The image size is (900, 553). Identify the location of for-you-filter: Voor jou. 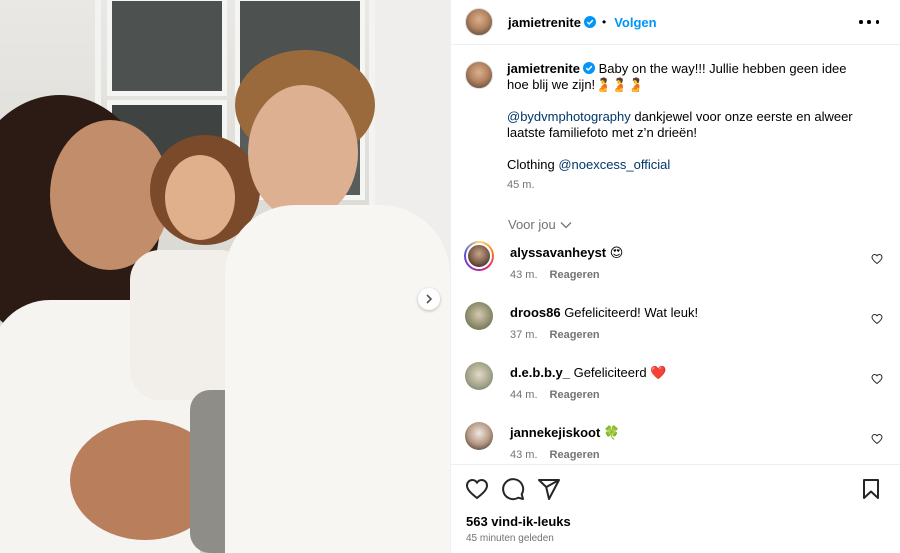
(540, 224).